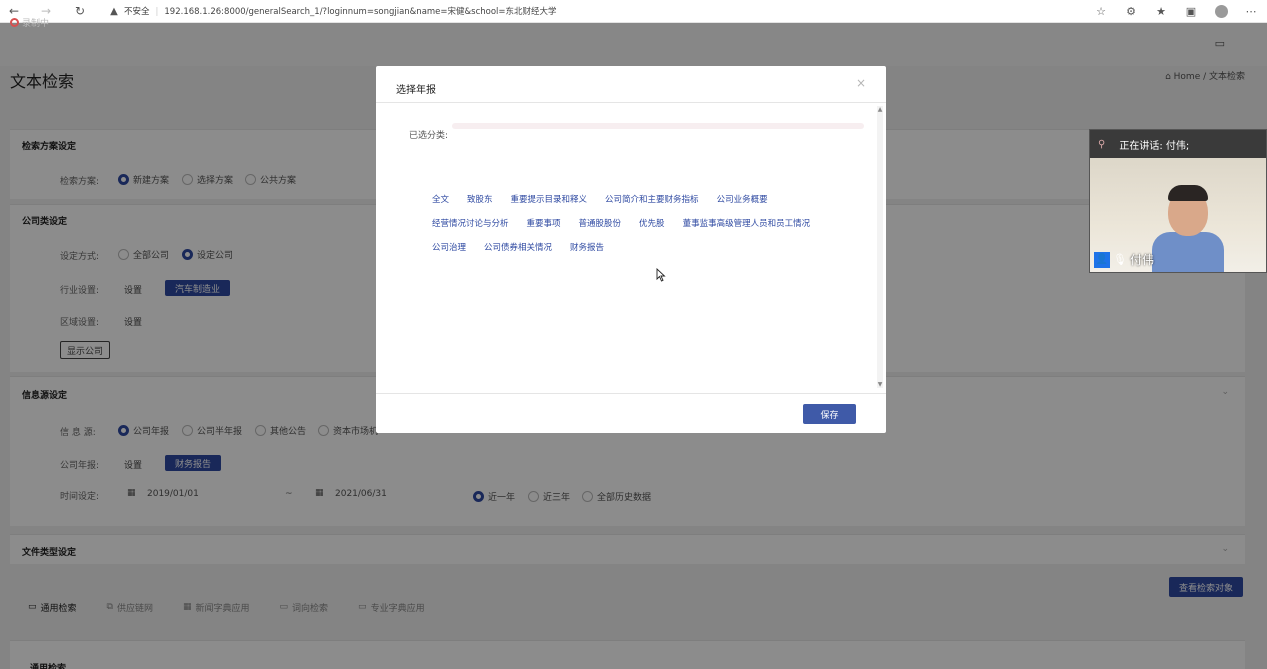 This screenshot has height=669, width=1267. What do you see at coordinates (544, 223) in the screenshot?
I see `category-item: 重要事项` at bounding box center [544, 223].